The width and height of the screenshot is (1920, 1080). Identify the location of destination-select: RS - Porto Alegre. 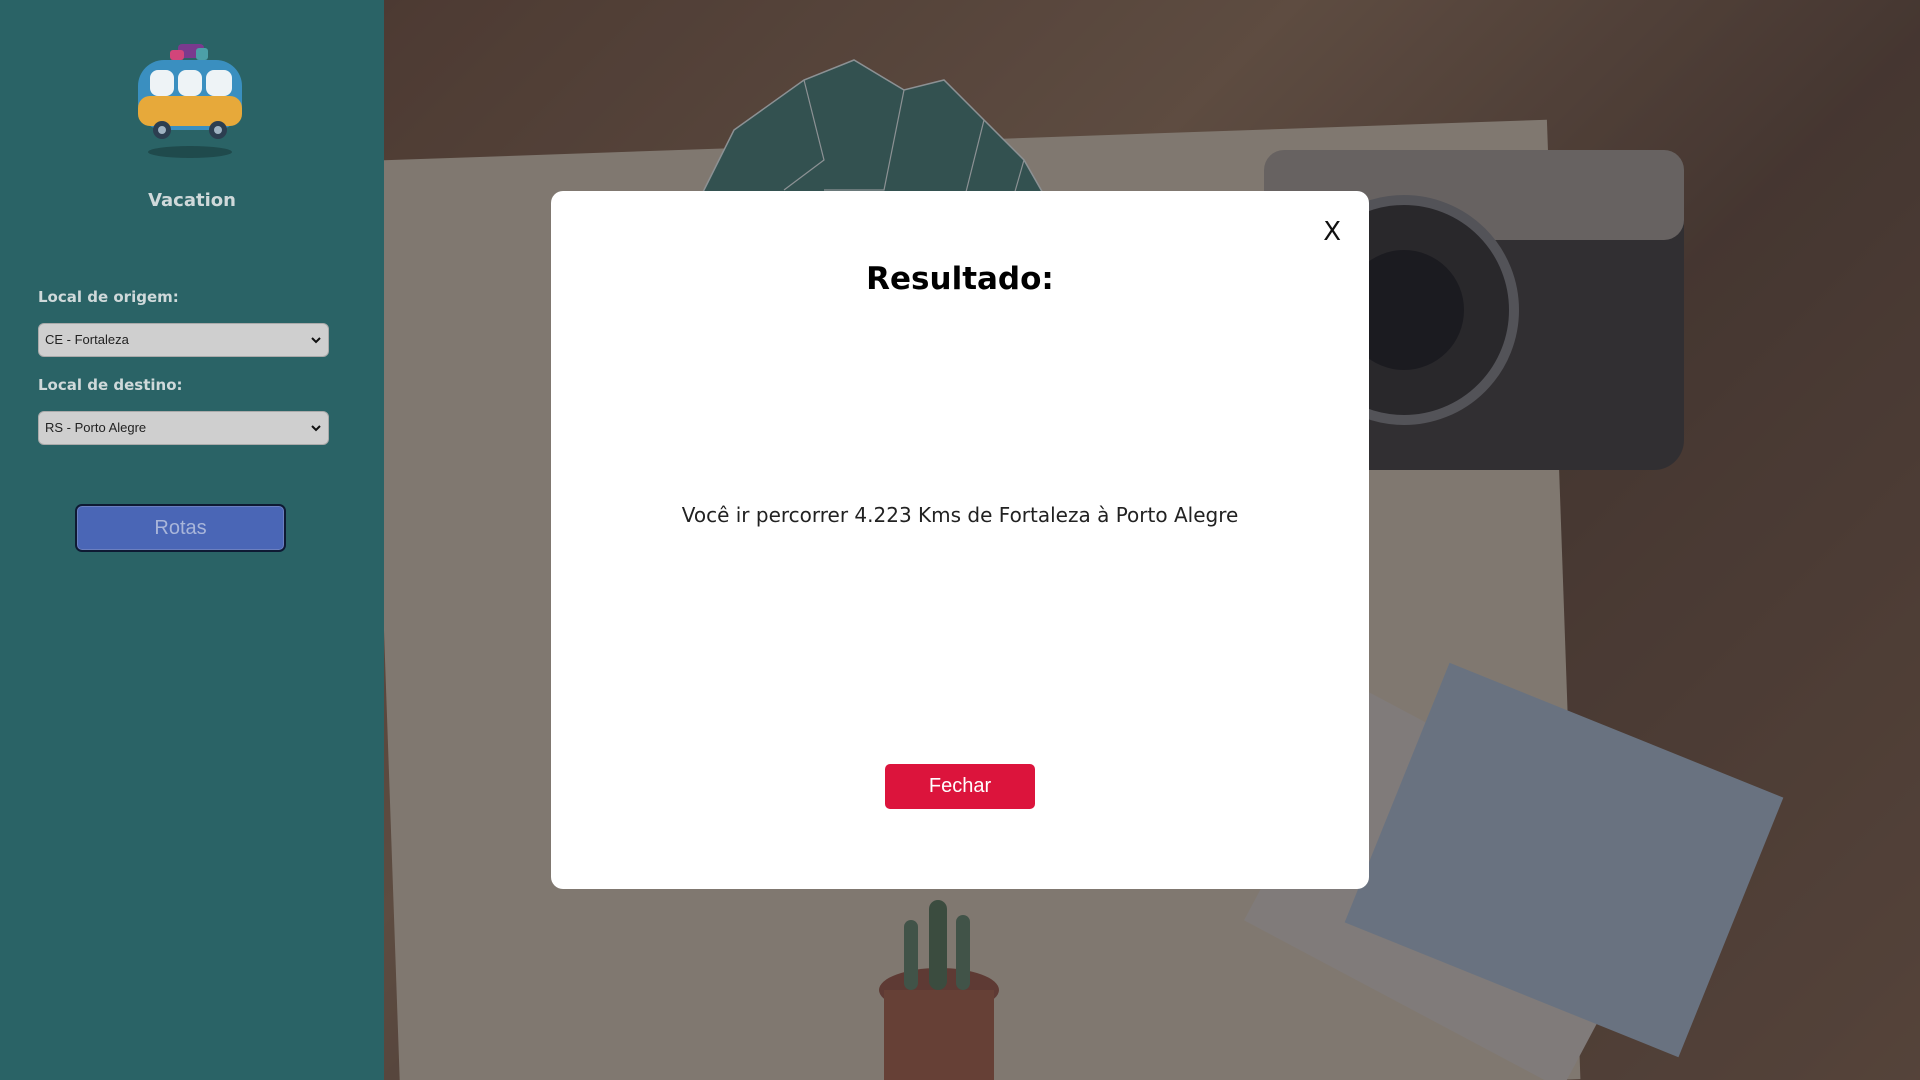
(183, 428).